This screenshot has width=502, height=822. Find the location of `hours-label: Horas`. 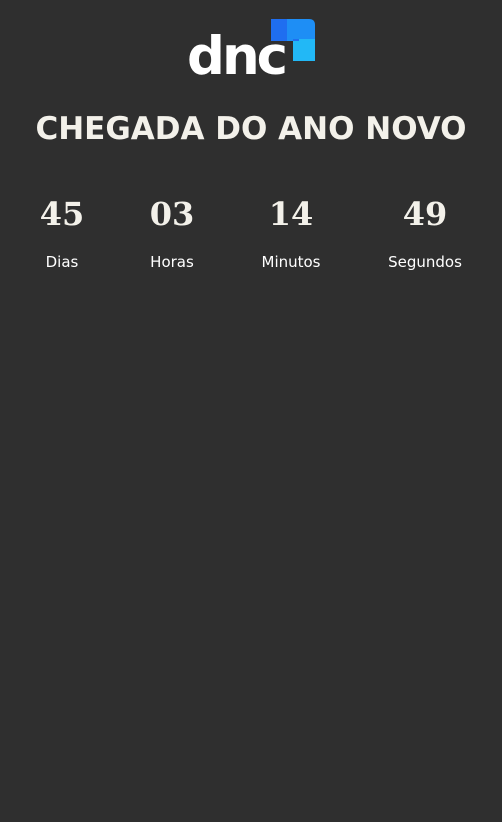

hours-label: Horas is located at coordinates (172, 262).